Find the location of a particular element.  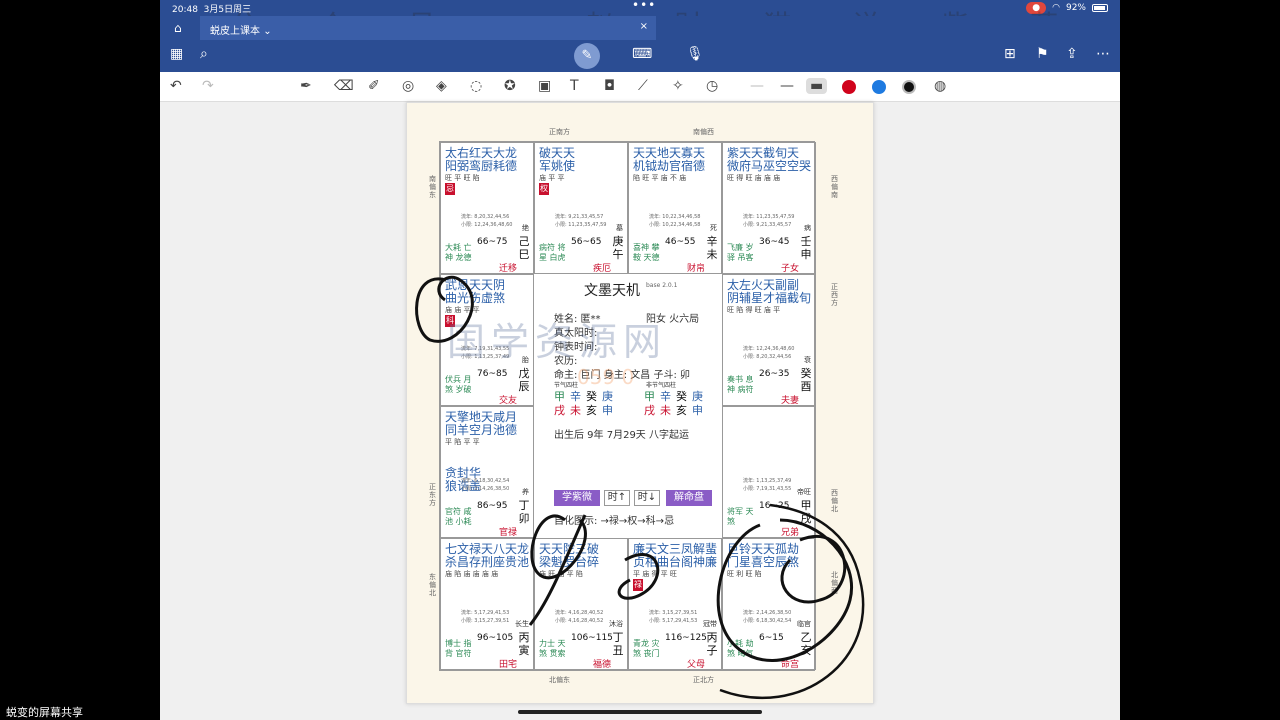

screen-share-label: 蜕变的屏幕共享 is located at coordinates (44, 712).